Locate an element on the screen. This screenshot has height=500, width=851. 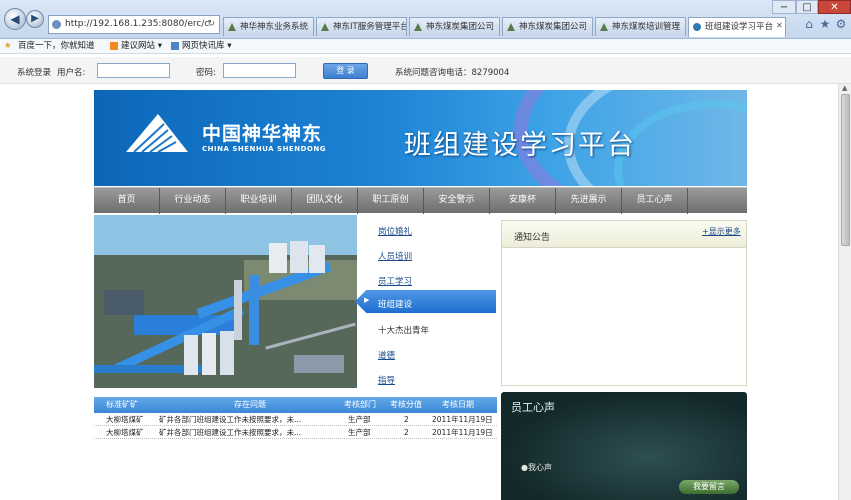
tab-5: 神东煤炭培训管理 is located at coordinates (640, 26).